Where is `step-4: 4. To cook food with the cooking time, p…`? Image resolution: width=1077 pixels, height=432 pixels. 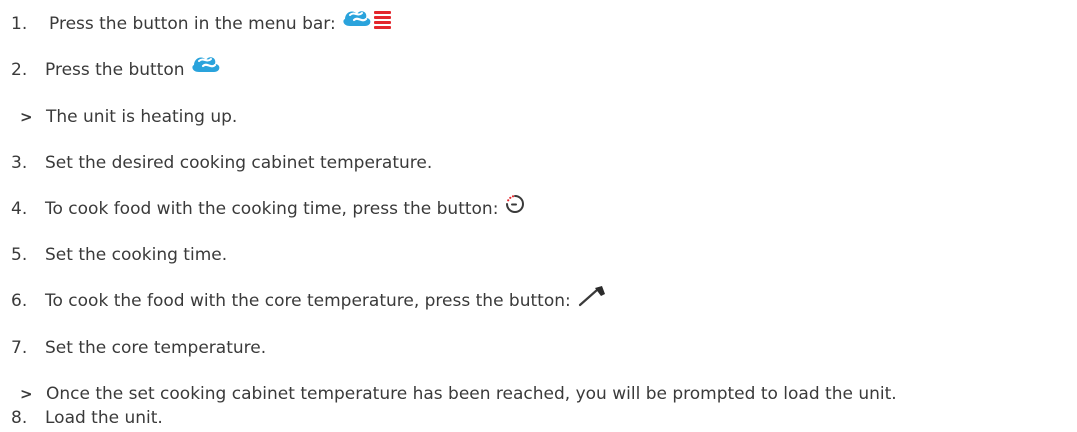
step-4: 4. To cook food with the cooking time, p… is located at coordinates (263, 208).